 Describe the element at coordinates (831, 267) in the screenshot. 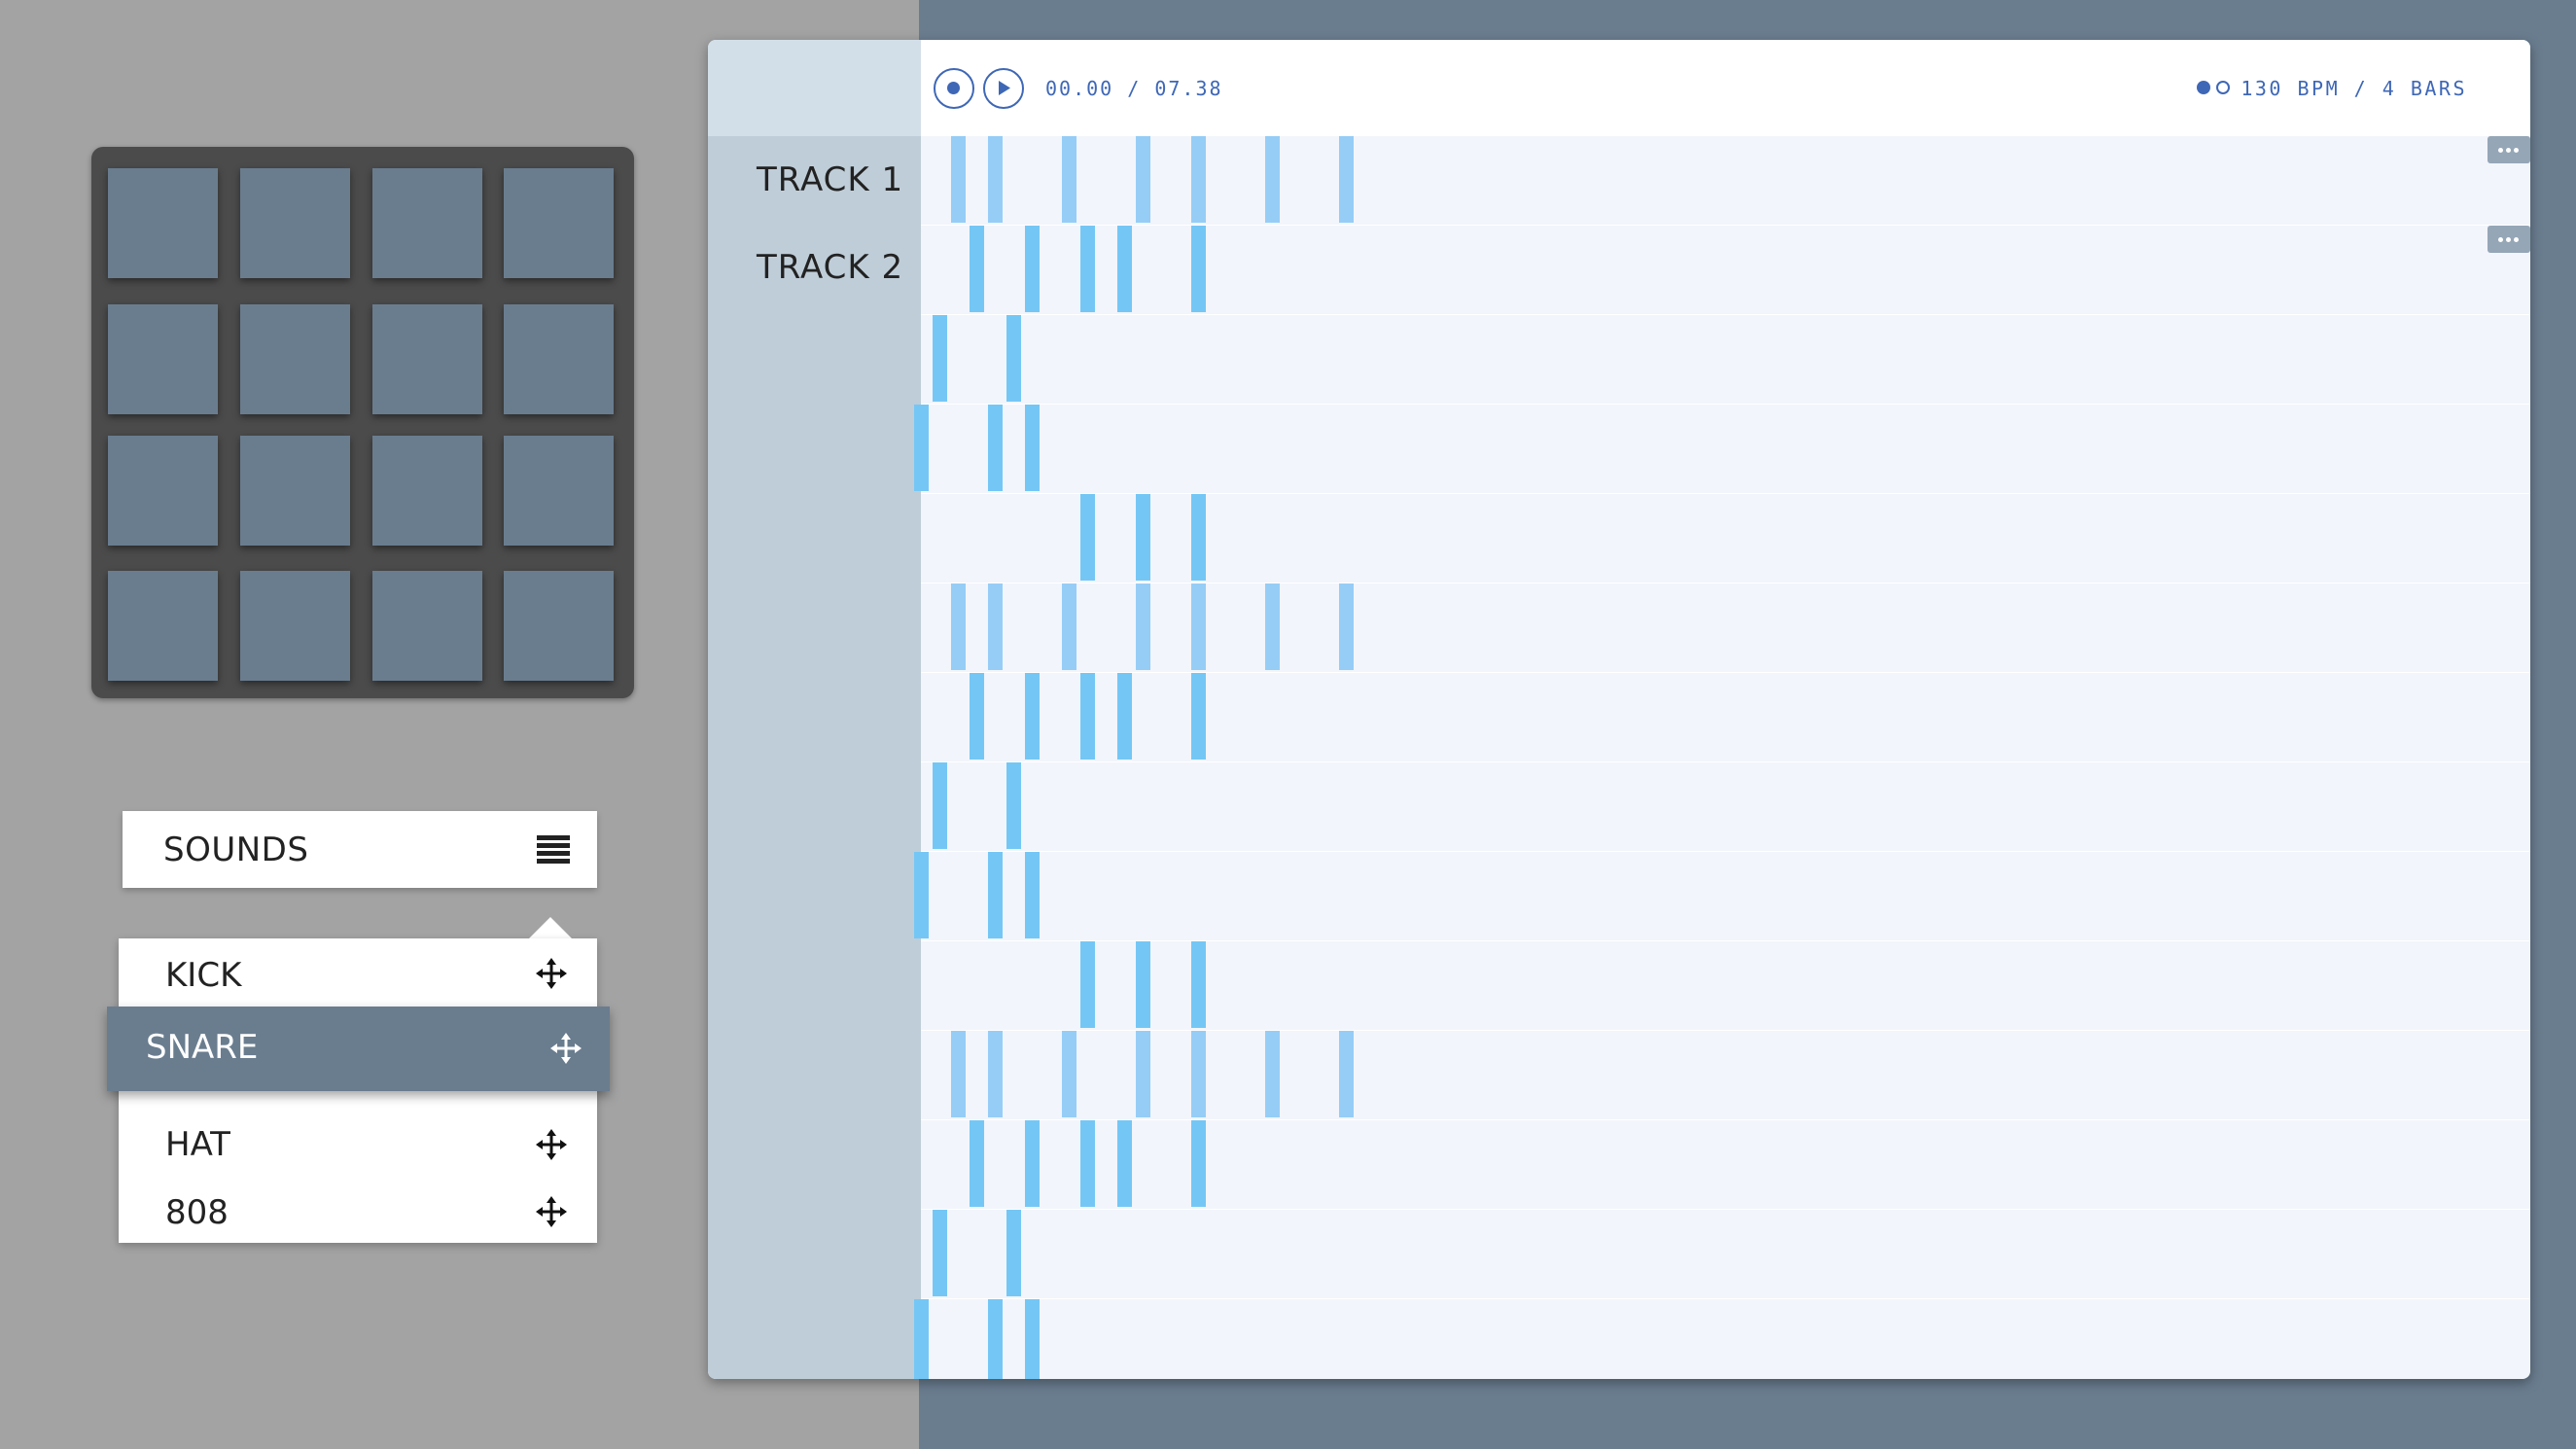

I see `track-label: TRACK 2` at that location.